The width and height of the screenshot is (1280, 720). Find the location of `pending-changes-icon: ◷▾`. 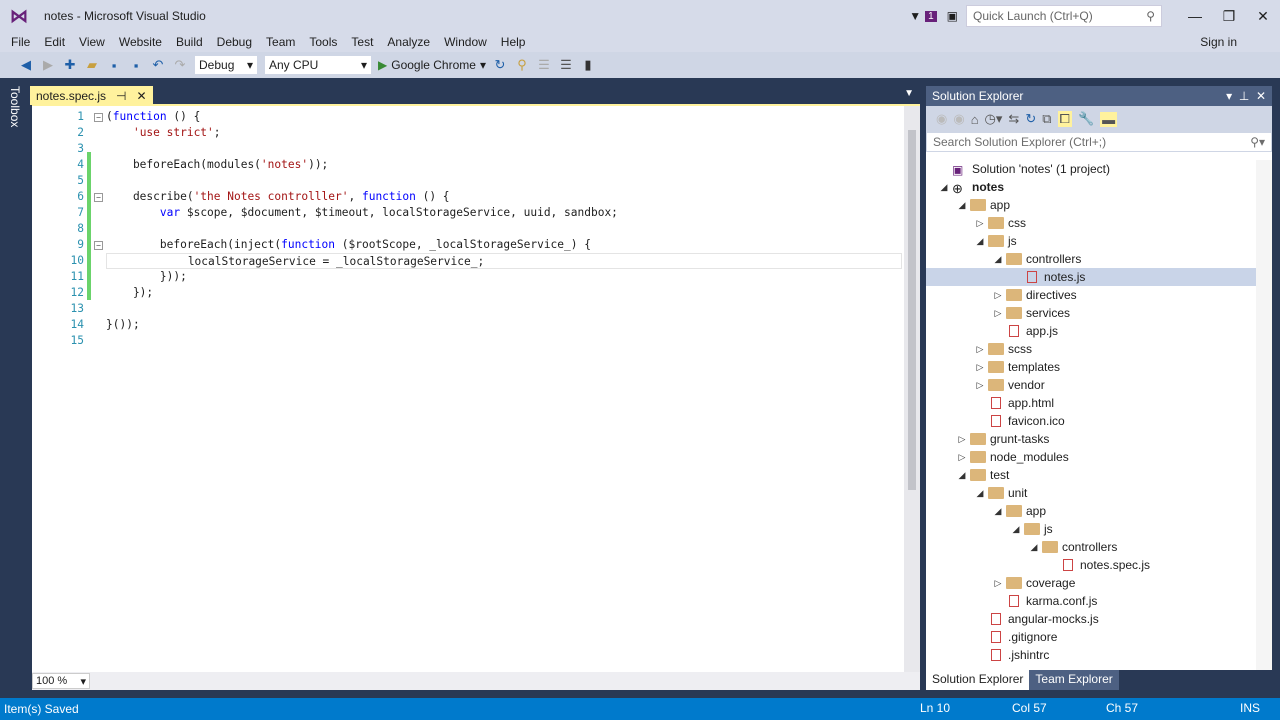

pending-changes-icon: ◷▾ is located at coordinates (994, 119).